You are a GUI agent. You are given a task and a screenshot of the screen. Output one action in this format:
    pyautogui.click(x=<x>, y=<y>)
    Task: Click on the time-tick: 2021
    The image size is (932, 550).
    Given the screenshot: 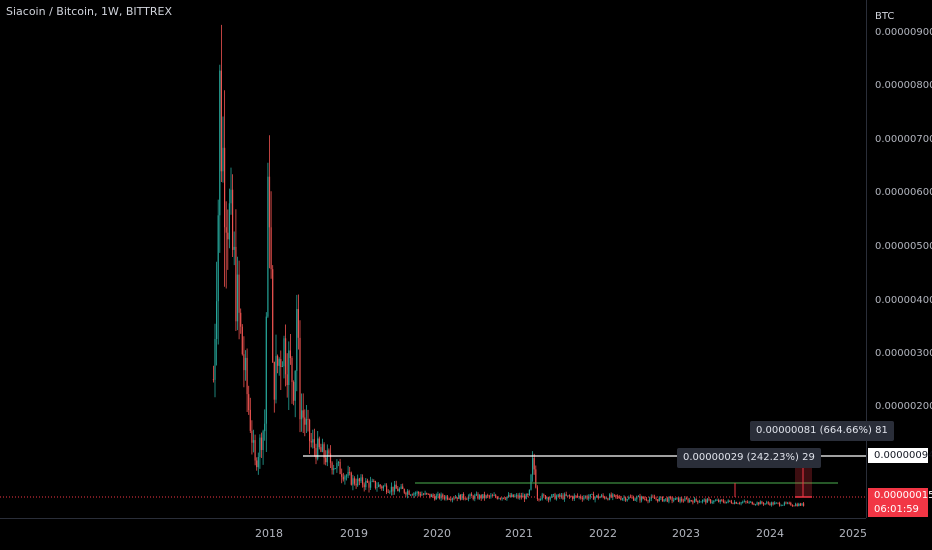 What is the action you would take?
    pyautogui.click(x=519, y=533)
    